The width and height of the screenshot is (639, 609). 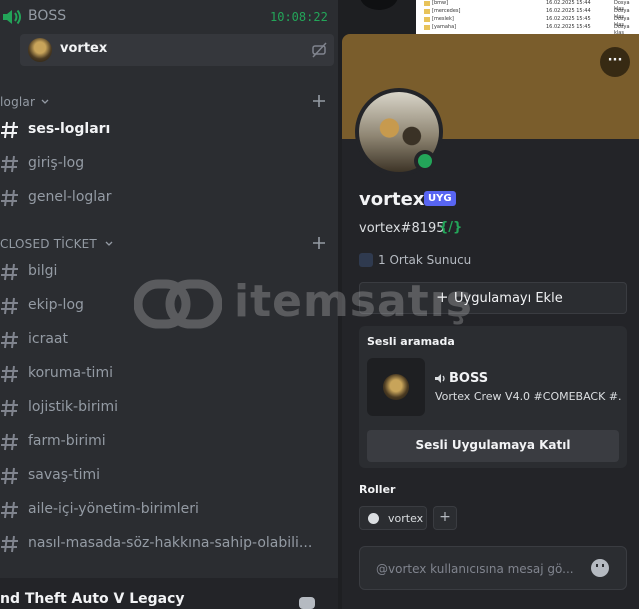 I want to click on voice-section-title: Sesli aramada, so click(x=411, y=341).